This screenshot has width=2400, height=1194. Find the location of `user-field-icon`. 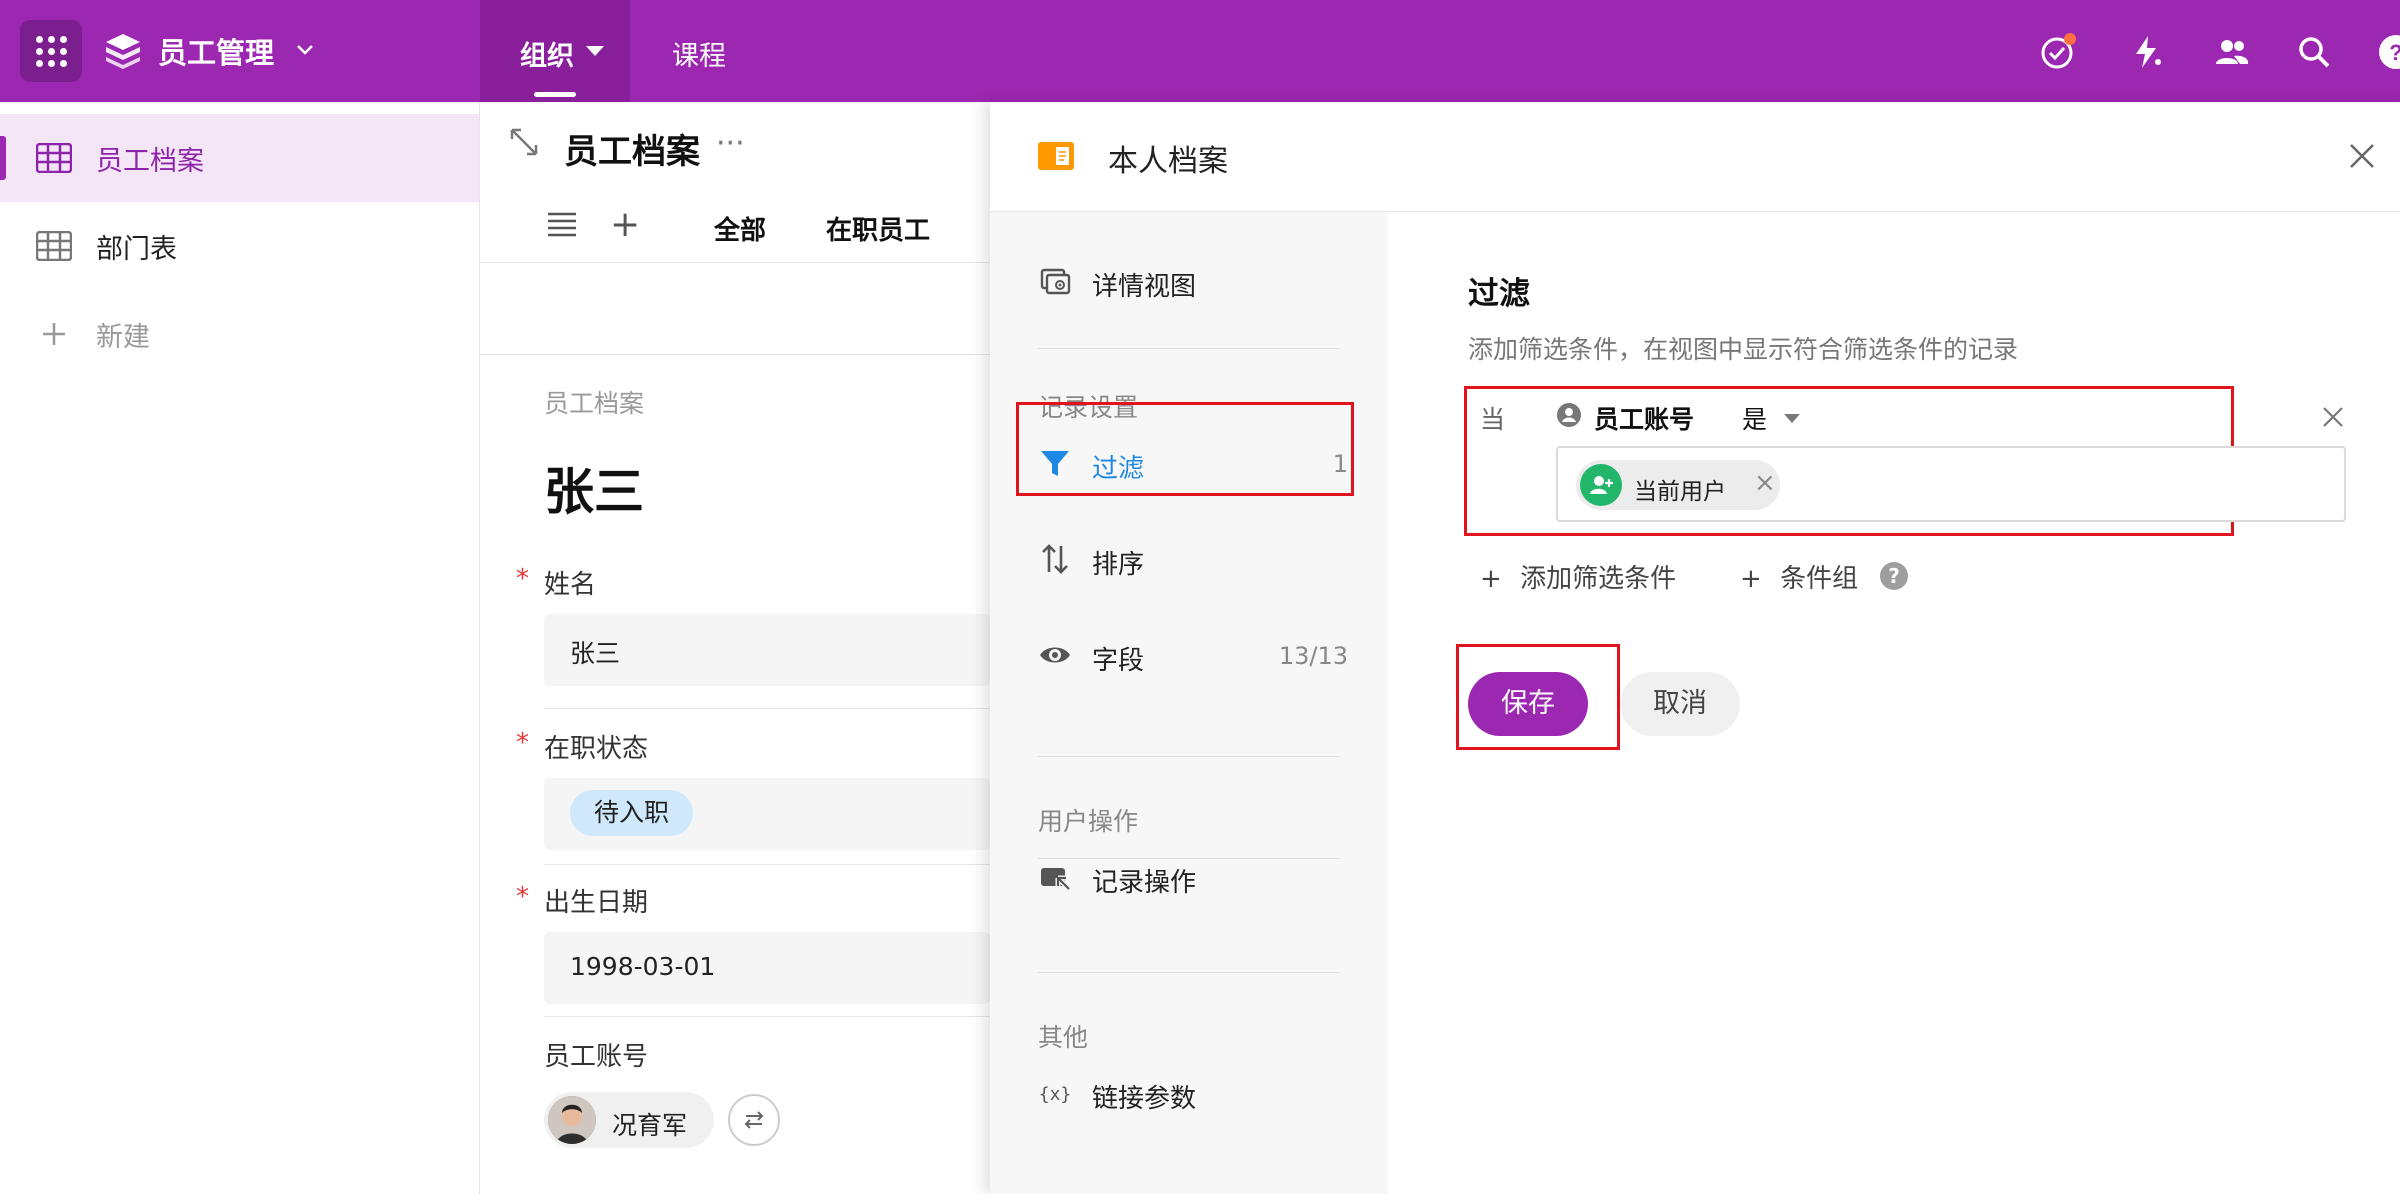

user-field-icon is located at coordinates (1569, 415).